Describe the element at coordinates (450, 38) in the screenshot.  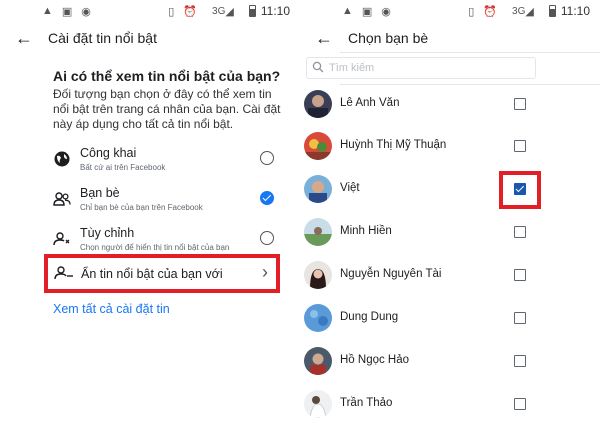
I see `app-bar: ← Chọn bạn bè` at that location.